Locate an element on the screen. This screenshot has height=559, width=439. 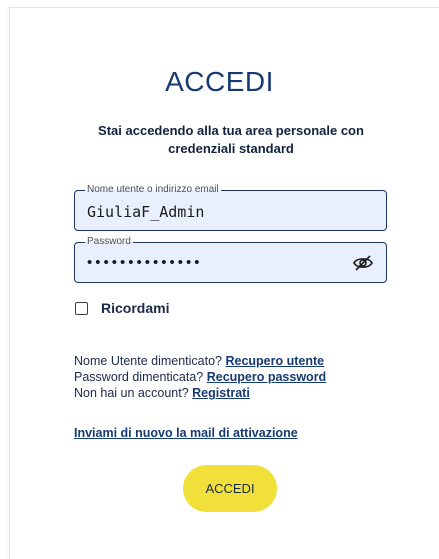
password-value: •••••••••••••• is located at coordinates (145, 262).